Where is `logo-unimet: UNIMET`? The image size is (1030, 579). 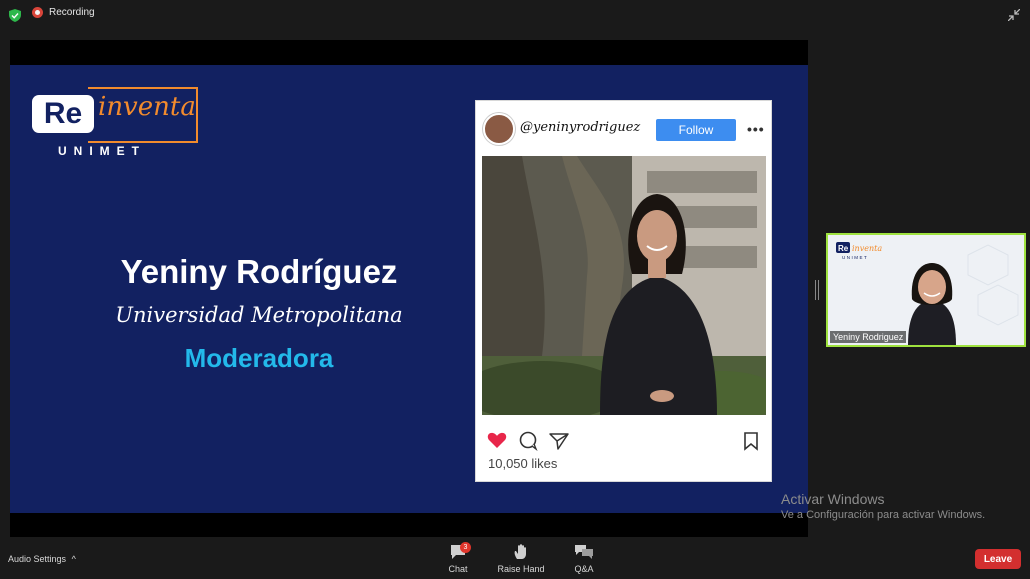
logo-unimet: UNIMET is located at coordinates (102, 151).